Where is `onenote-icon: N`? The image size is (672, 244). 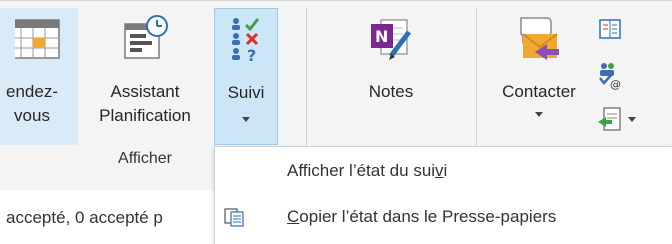 onenote-icon: N is located at coordinates (391, 38).